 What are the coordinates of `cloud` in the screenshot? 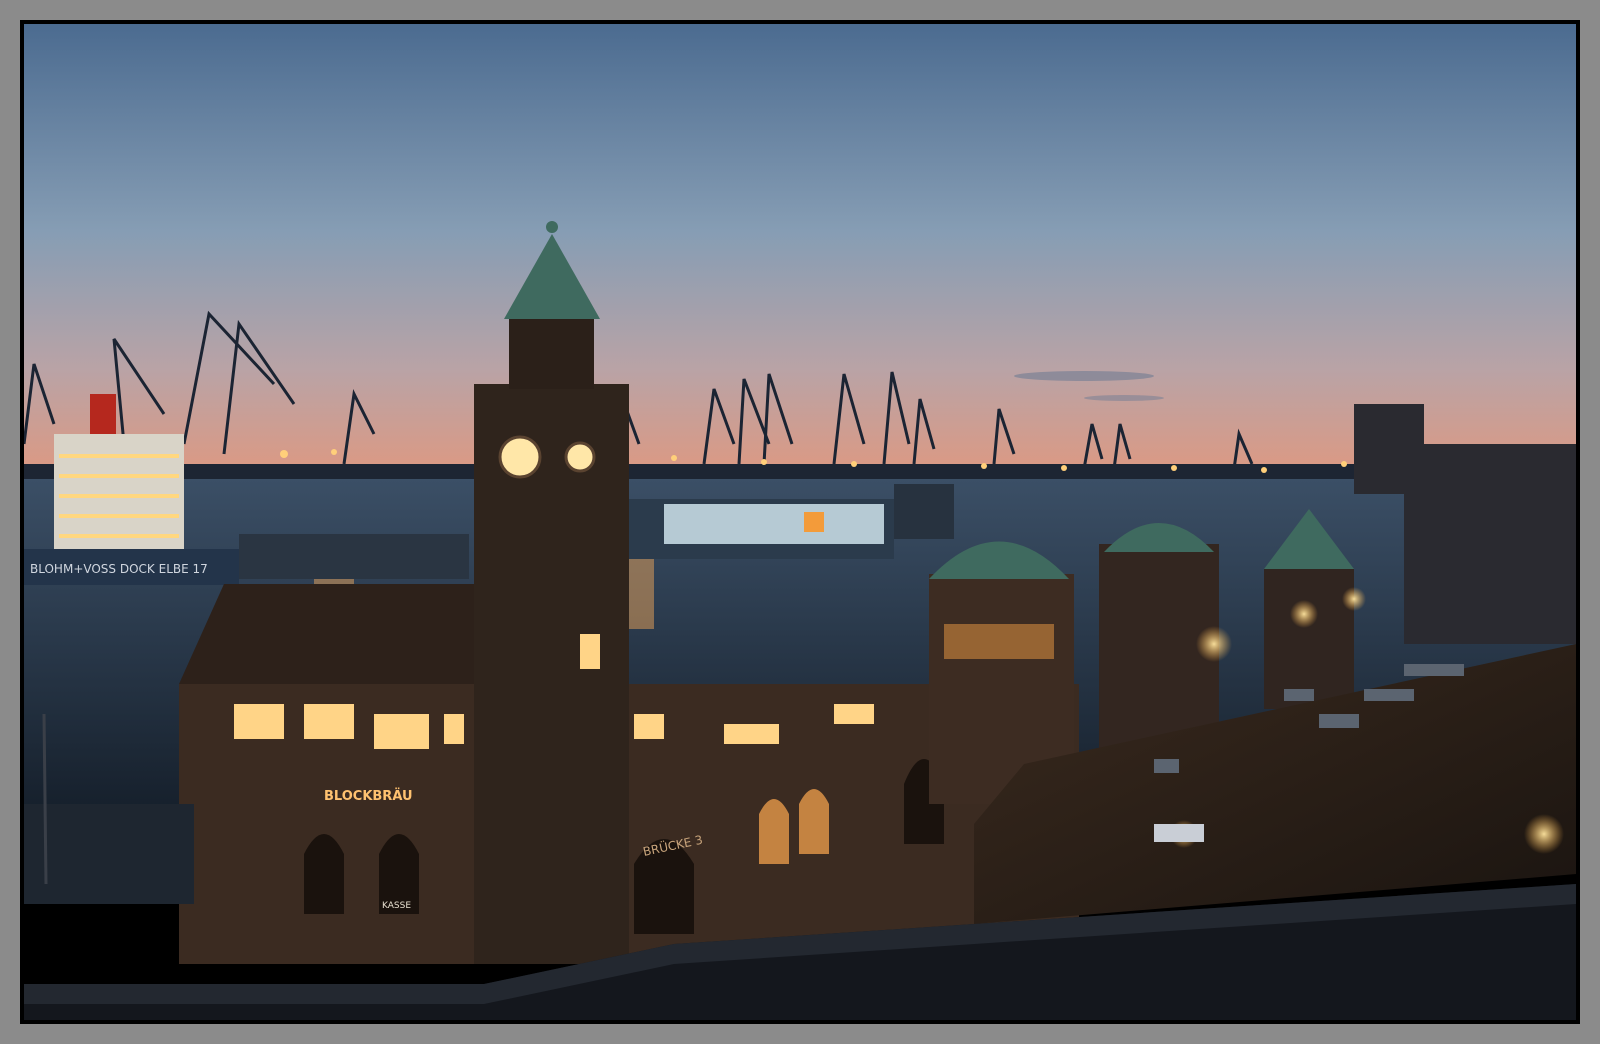 It's located at (1084, 376).